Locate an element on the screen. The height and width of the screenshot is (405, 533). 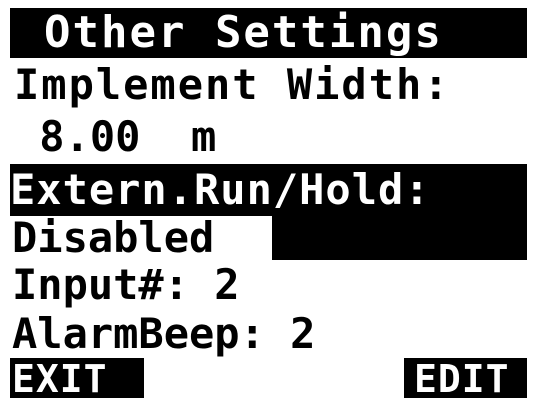
input-number-setting: Input#: 2 is located at coordinates (268, 285).